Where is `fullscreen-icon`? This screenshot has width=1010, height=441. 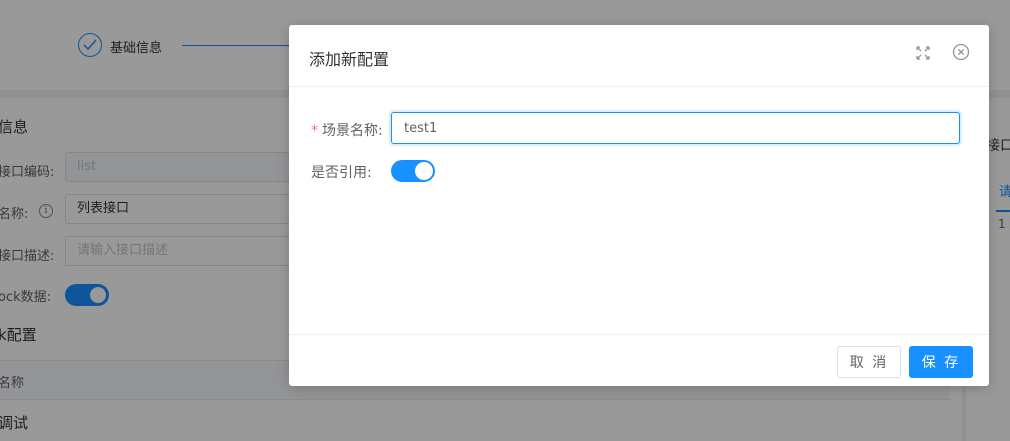
fullscreen-icon is located at coordinates (923, 53).